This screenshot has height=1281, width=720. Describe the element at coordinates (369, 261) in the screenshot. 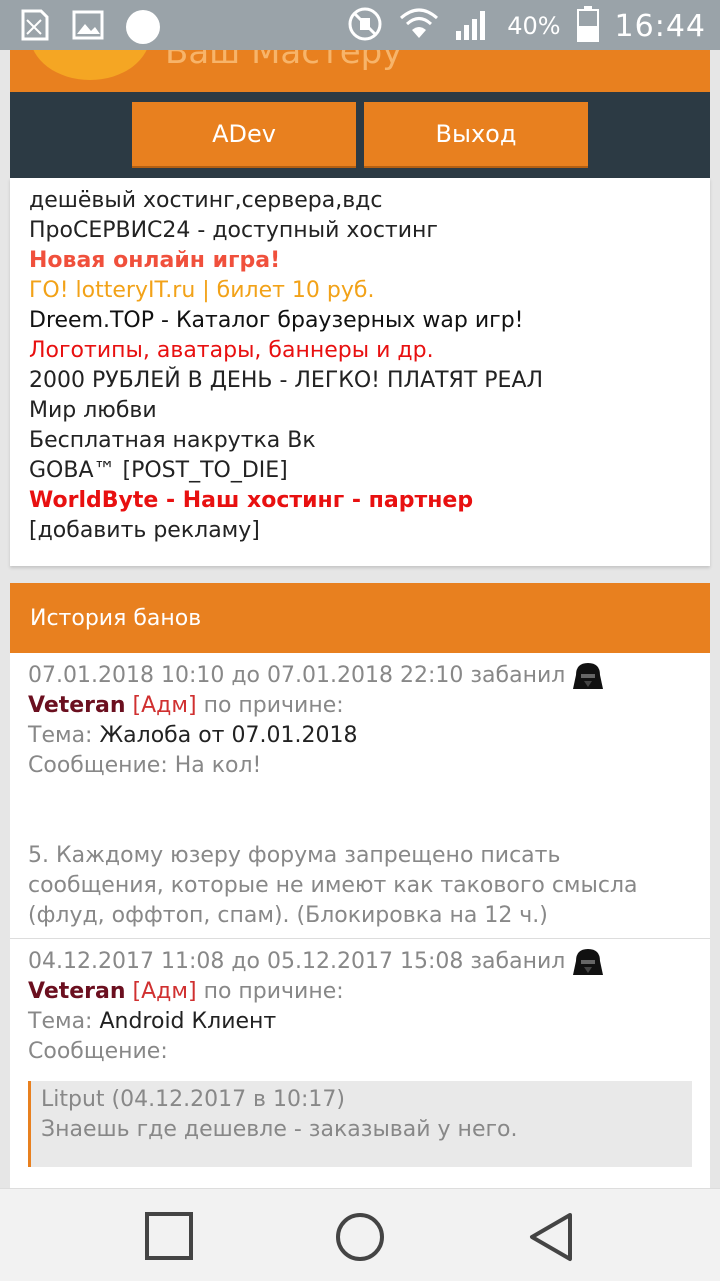

I see `ad-link: Новая онлайн игра!` at that location.